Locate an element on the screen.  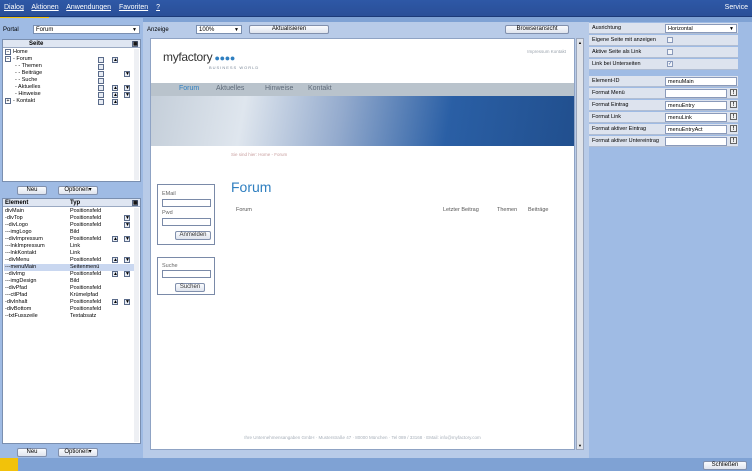
element-name: -divInhalt is located at coordinates (16, 302).